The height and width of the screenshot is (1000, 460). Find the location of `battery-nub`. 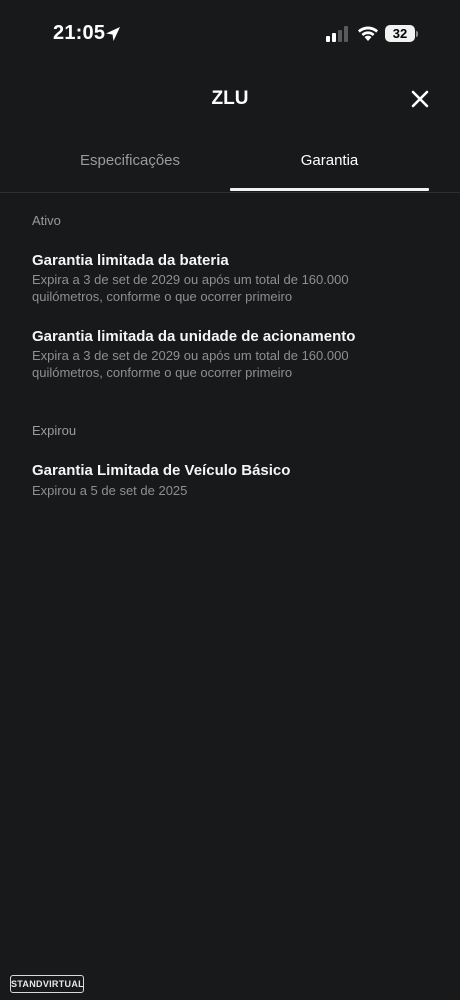

battery-nub is located at coordinates (417, 34).